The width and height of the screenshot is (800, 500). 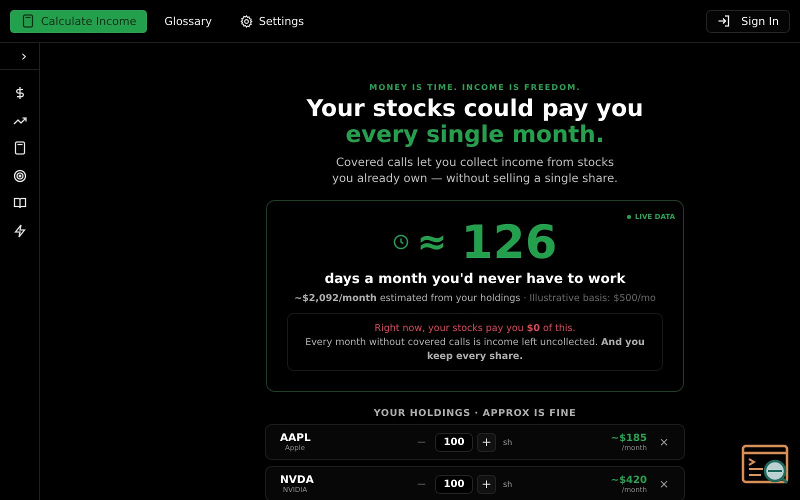 I want to click on approx-sign: ≈, so click(x=432, y=242).